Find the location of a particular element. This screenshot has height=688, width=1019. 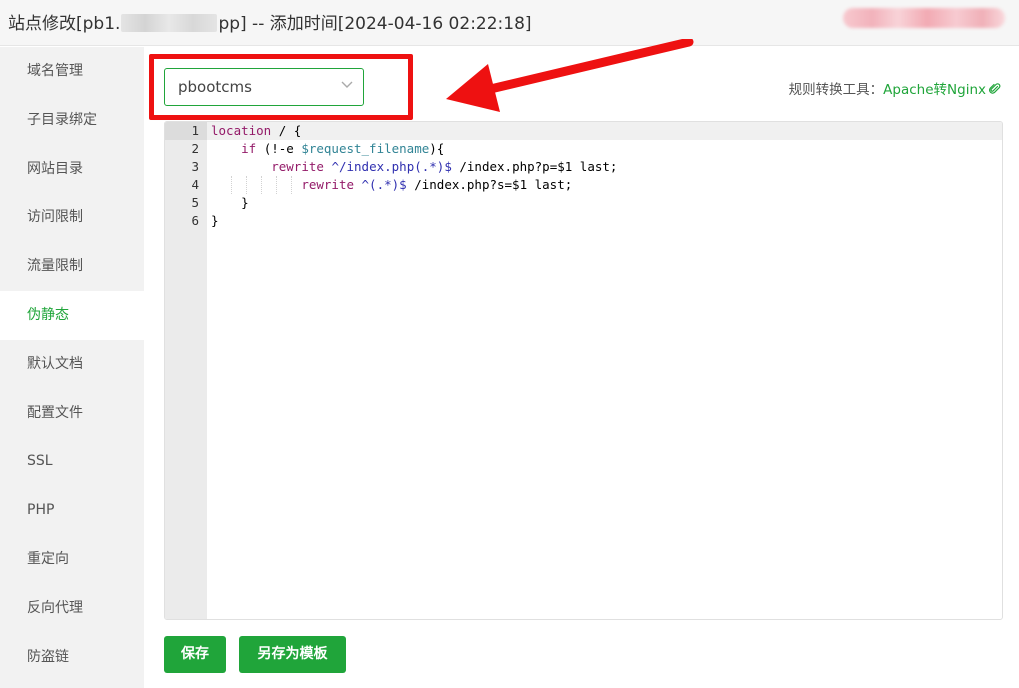

code-line: location / { is located at coordinates (256, 130).